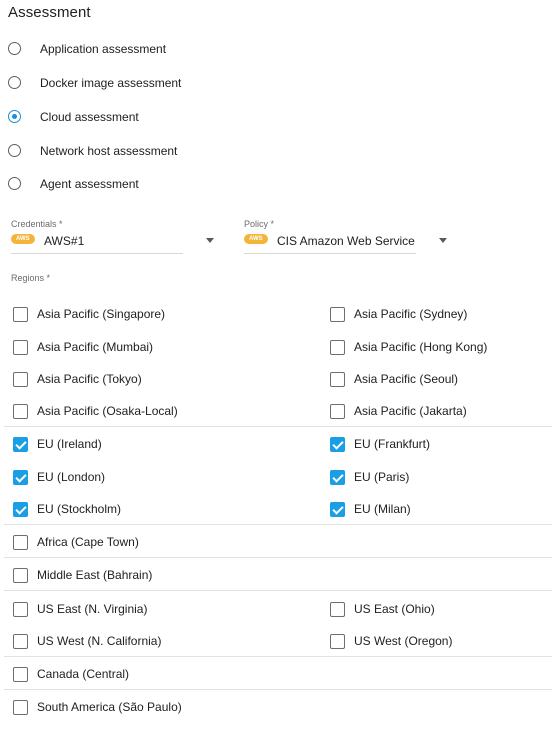  What do you see at coordinates (107, 411) in the screenshot?
I see `region-label: Asia Pacific (Osaka-Local)` at bounding box center [107, 411].